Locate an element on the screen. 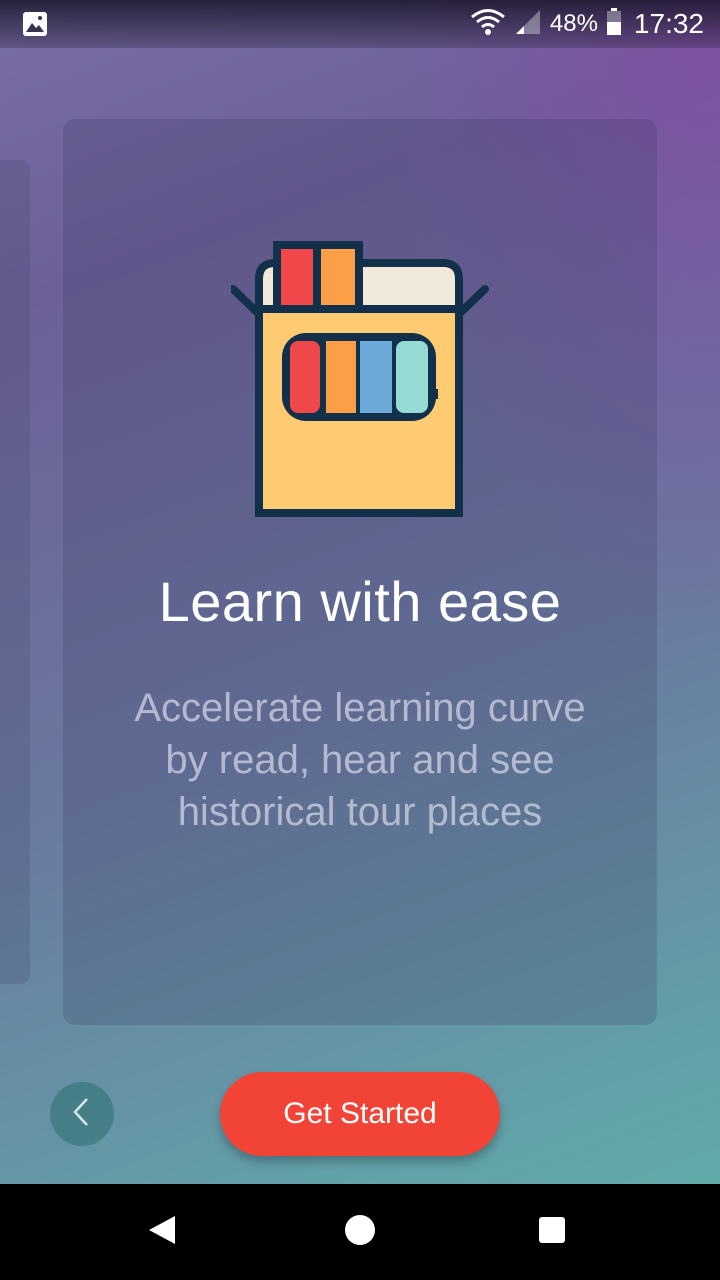 The image size is (720, 1280). nav-back-button is located at coordinates (162, 1232).